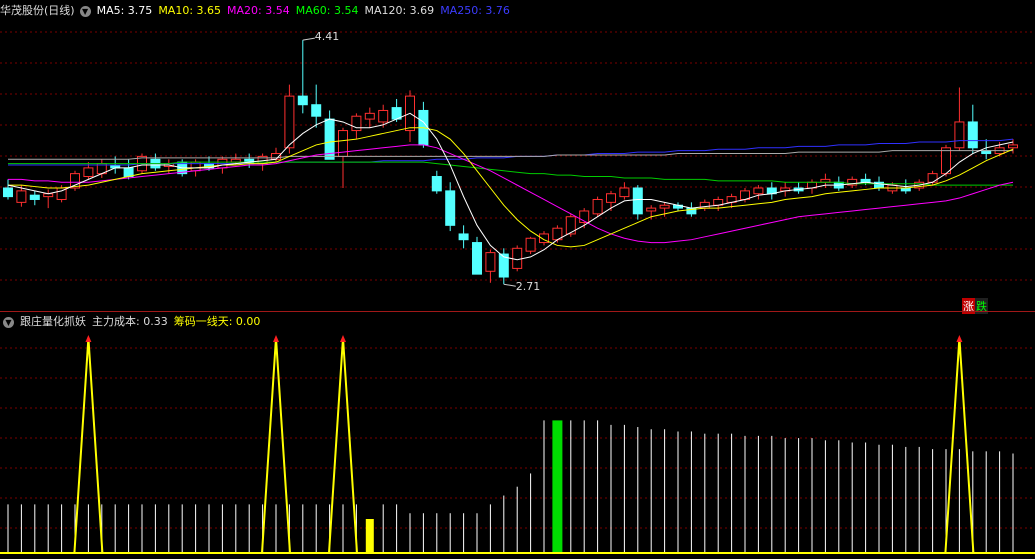 Image resolution: width=1035 pixels, height=559 pixels. I want to click on indicator-legend: ▼ 跟庄量化抓妖 主力成本: 0.33 筹码一线天: 0.00, so click(133, 322).